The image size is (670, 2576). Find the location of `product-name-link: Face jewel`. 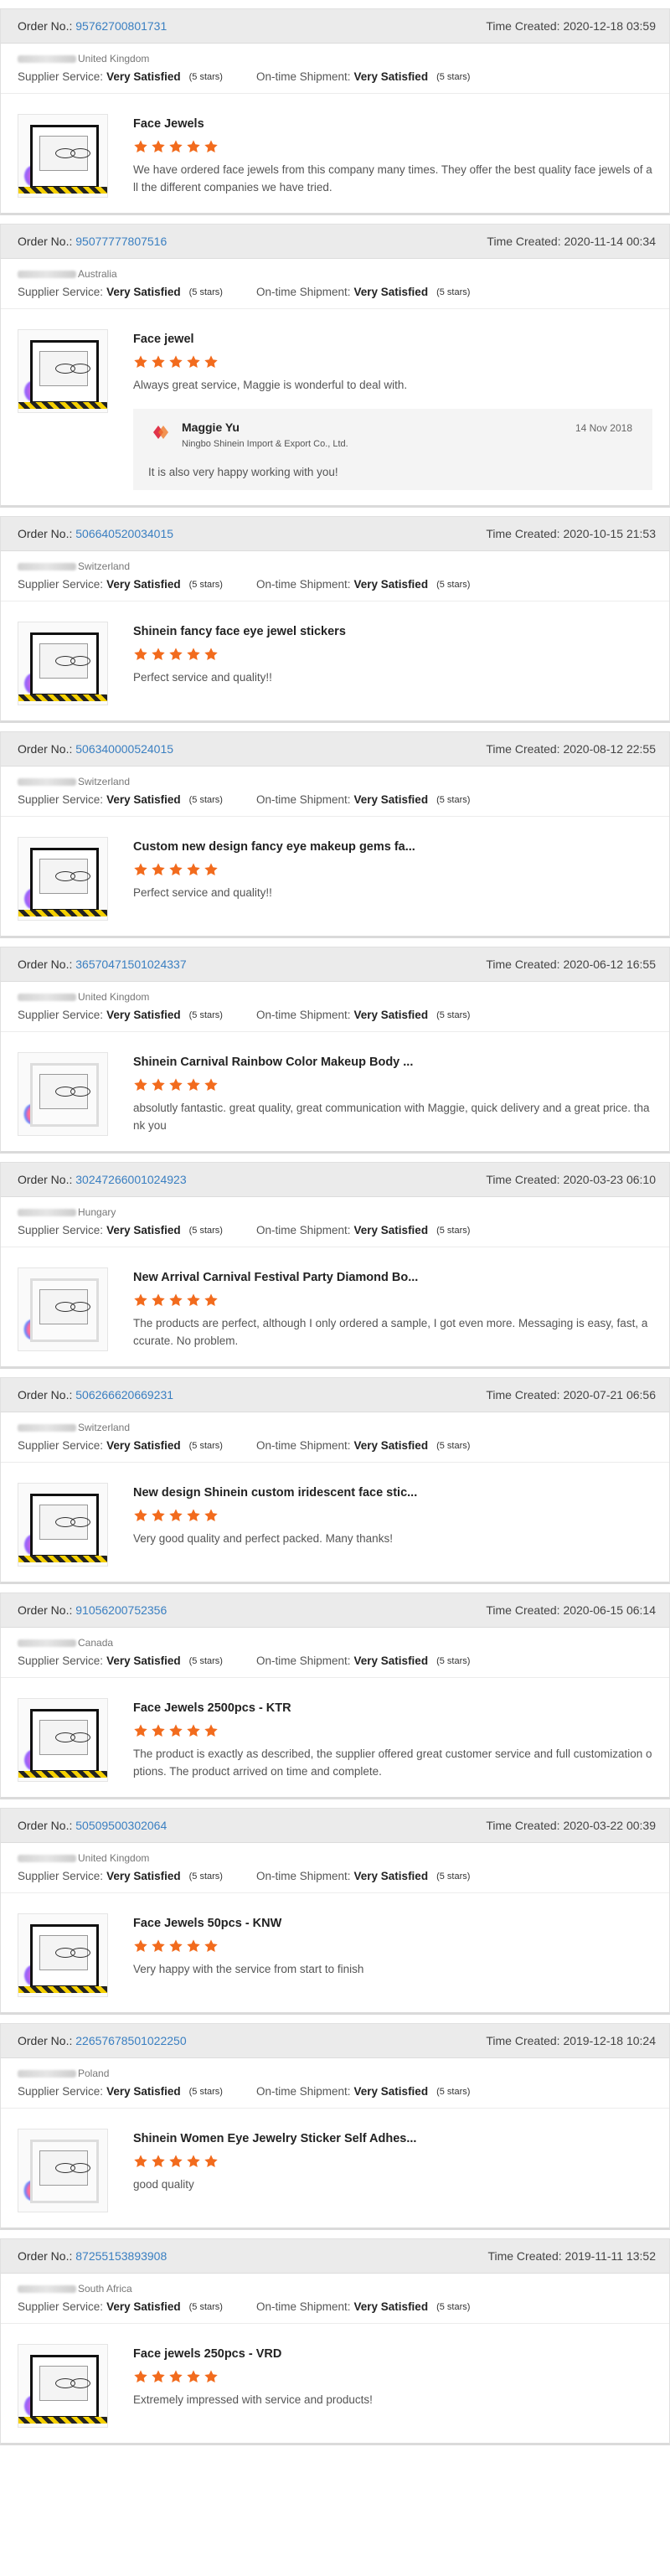

product-name-link: Face jewel is located at coordinates (392, 339).